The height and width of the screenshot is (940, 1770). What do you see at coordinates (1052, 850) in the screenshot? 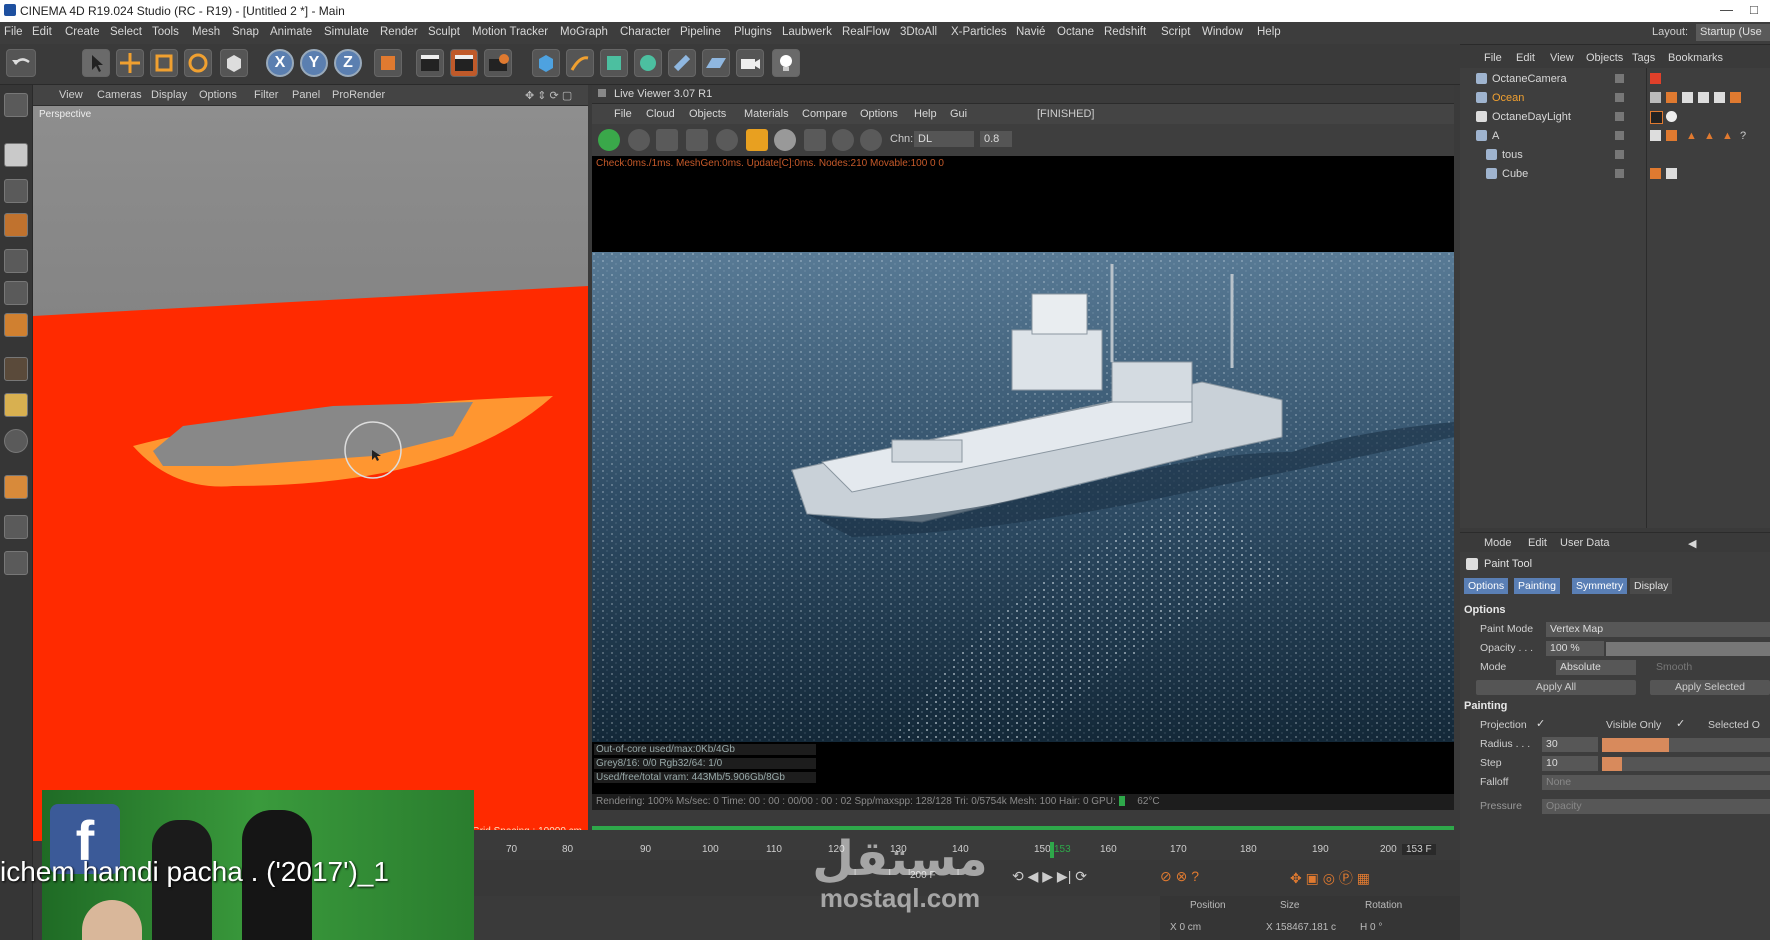
I see `playhead` at bounding box center [1052, 850].